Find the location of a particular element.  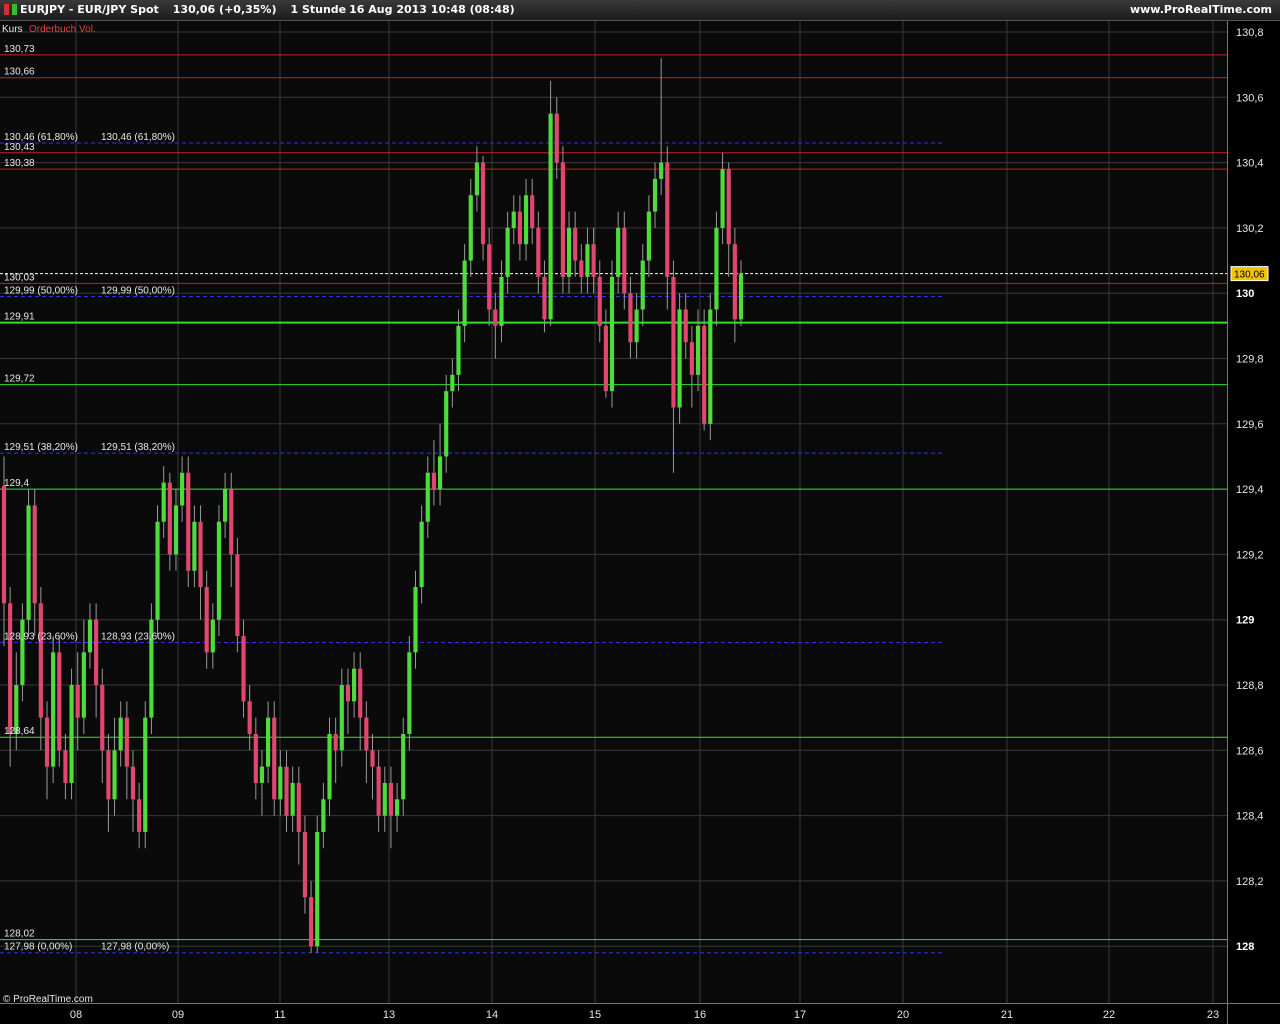

level-label: 128,64 is located at coordinates (19, 731).